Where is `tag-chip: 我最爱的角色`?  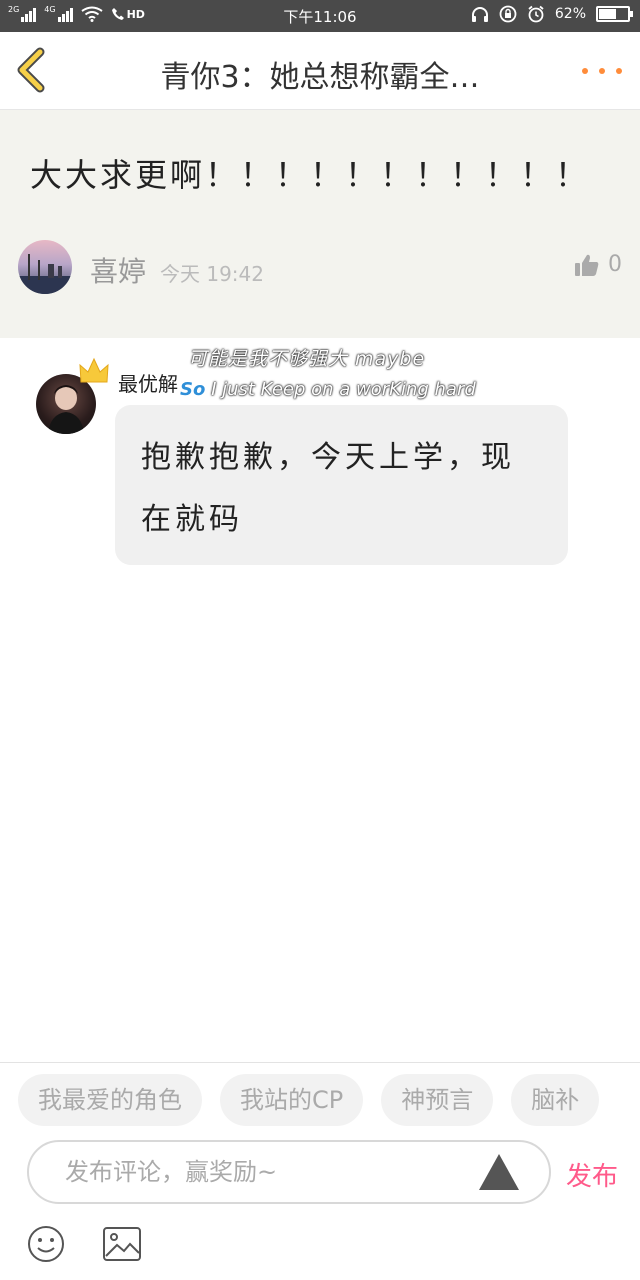 tag-chip: 我最爱的角色 is located at coordinates (110, 1100).